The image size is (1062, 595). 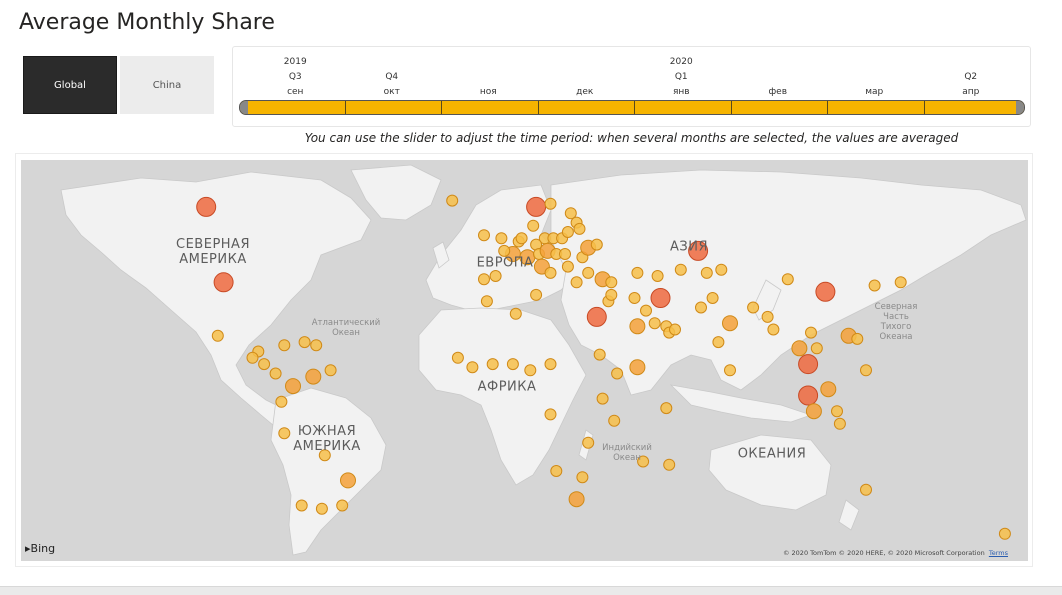 What do you see at coordinates (631, 86) in the screenshot?
I see `time-slicer: 2019 2020 Q3 Q4 Q1 Q2 сен окт ноя дек янв фев мар апр` at bounding box center [631, 86].